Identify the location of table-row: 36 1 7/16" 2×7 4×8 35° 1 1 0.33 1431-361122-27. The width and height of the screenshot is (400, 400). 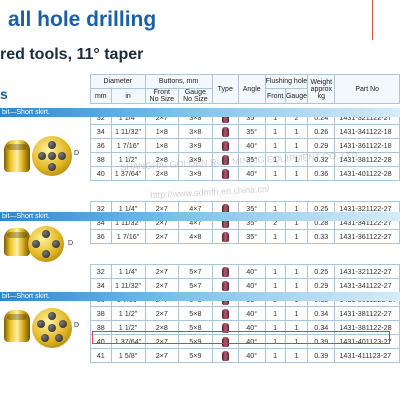
(245, 236).